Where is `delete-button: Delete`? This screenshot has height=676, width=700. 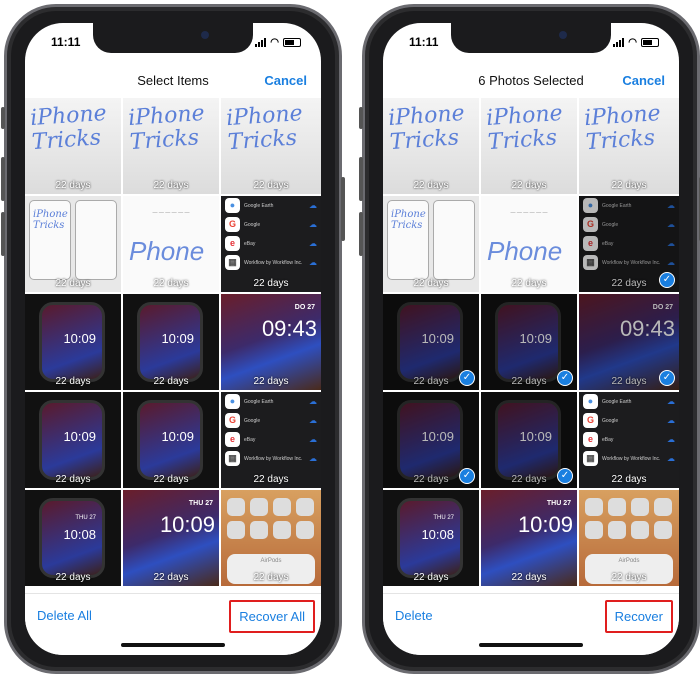
delete-button: Delete is located at coordinates (414, 615).